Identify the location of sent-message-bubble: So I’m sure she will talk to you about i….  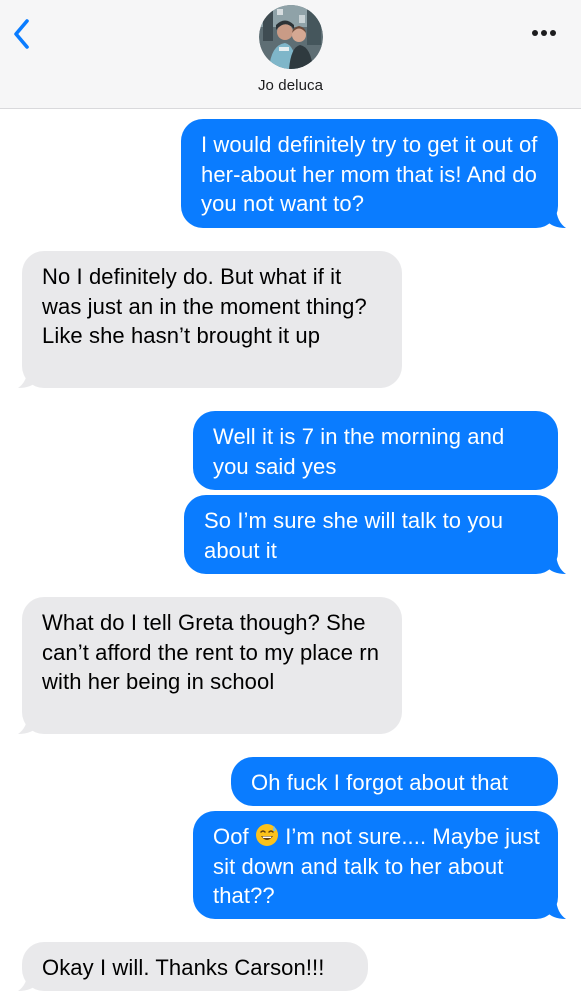
(371, 534).